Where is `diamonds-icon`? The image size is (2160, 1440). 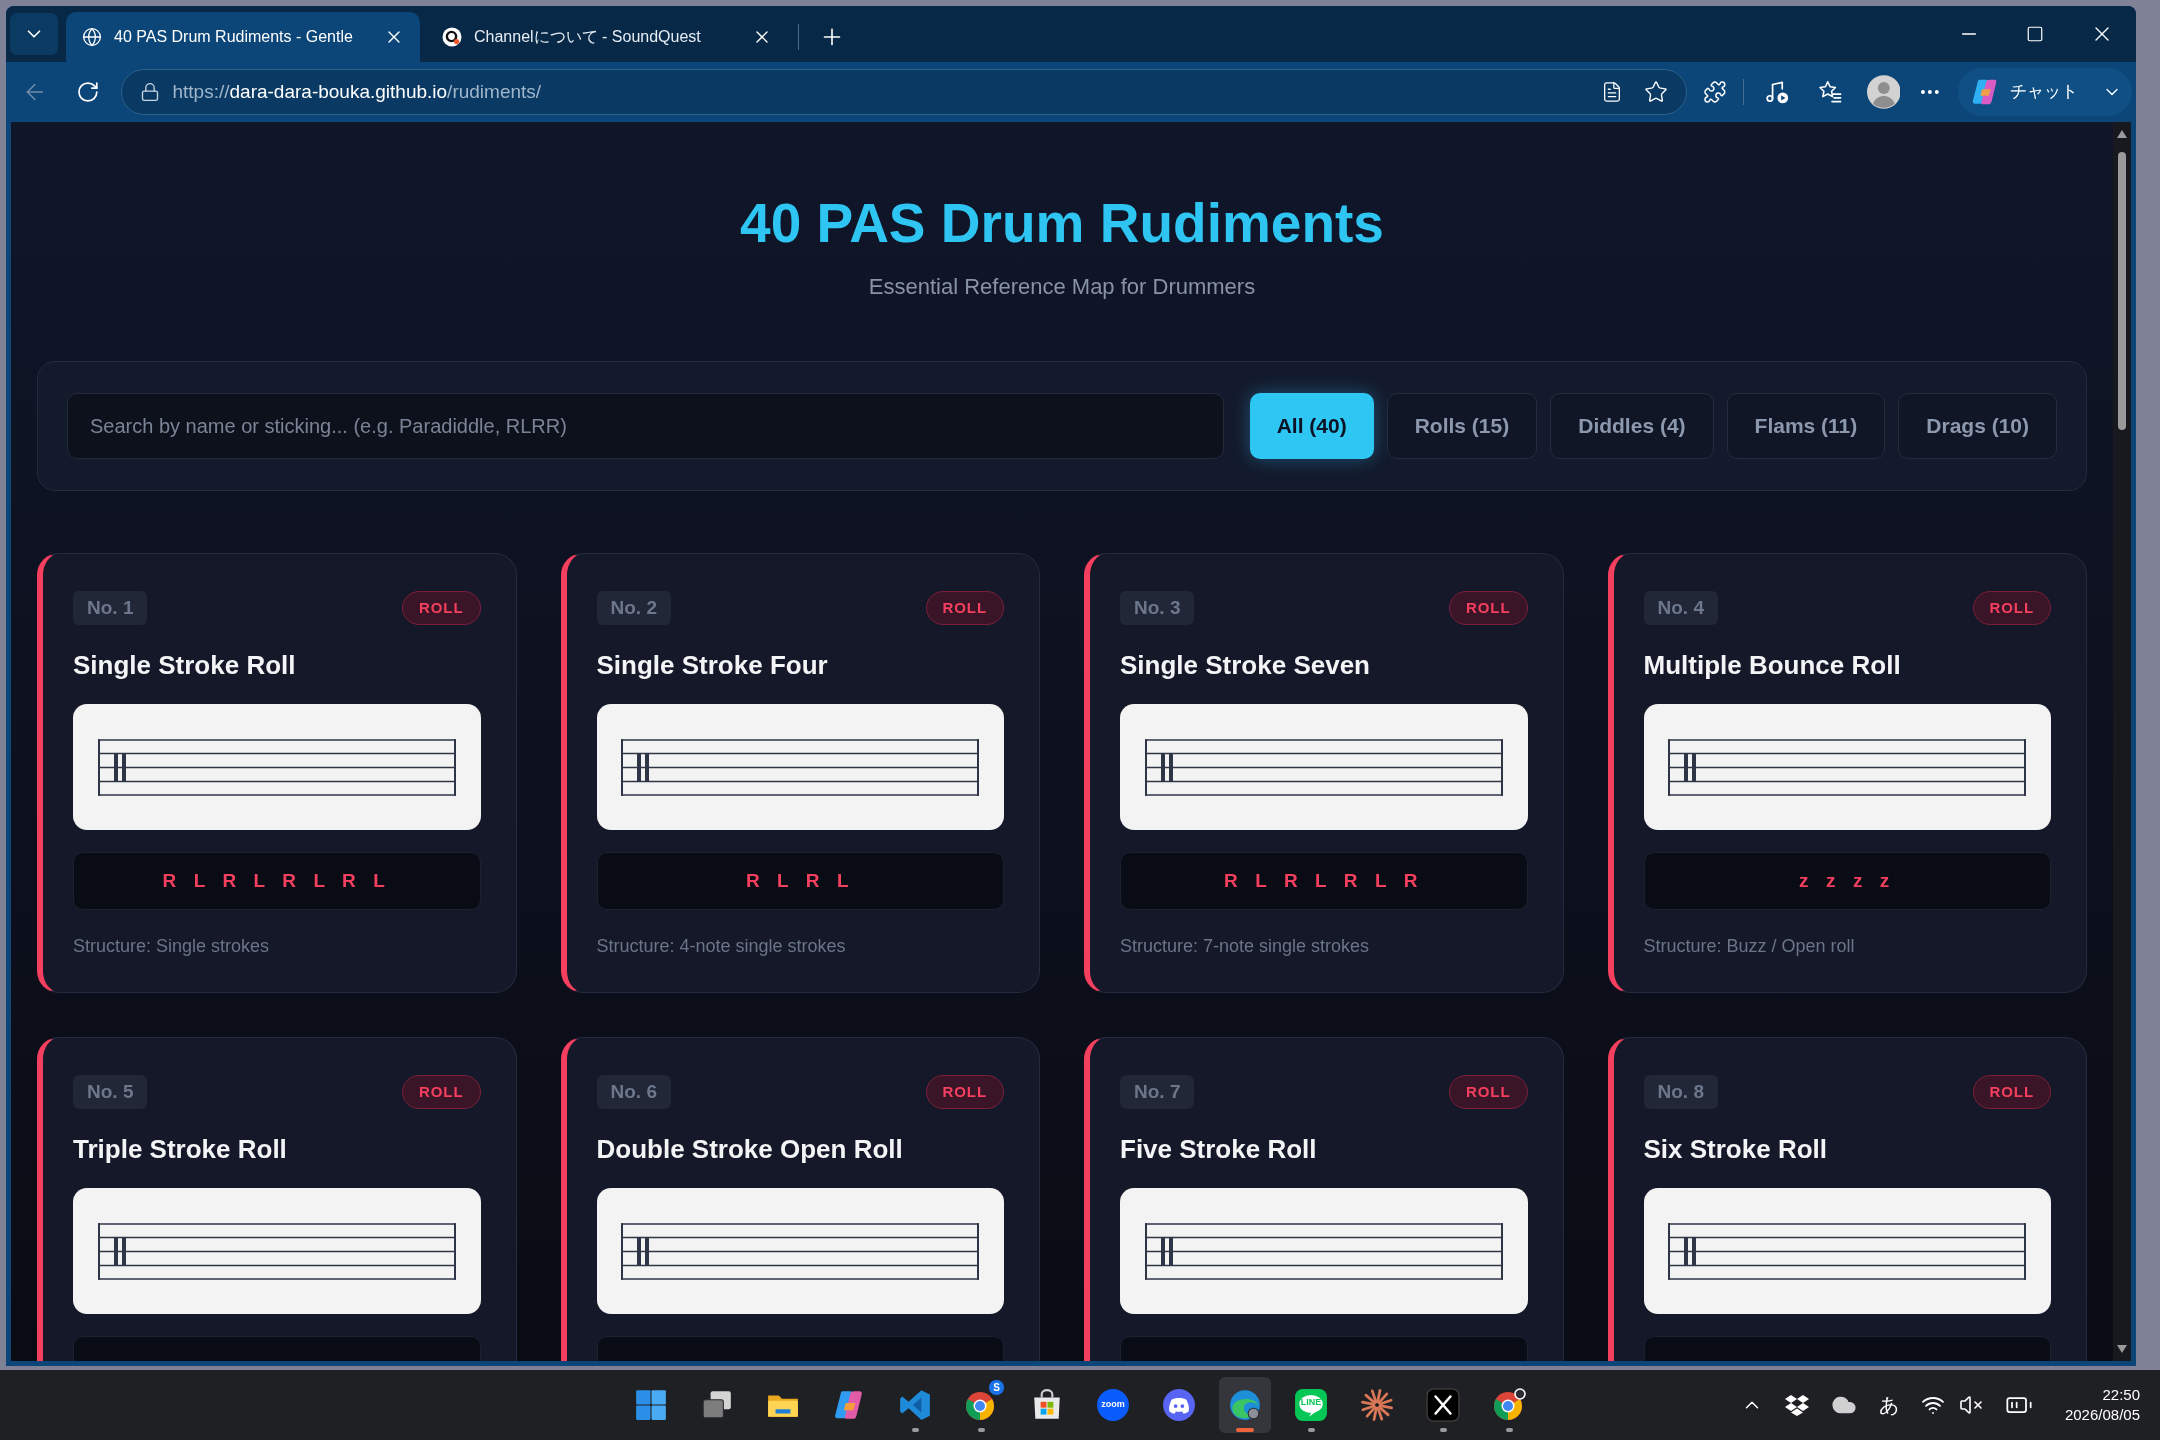
diamonds-icon is located at coordinates (1796, 1405).